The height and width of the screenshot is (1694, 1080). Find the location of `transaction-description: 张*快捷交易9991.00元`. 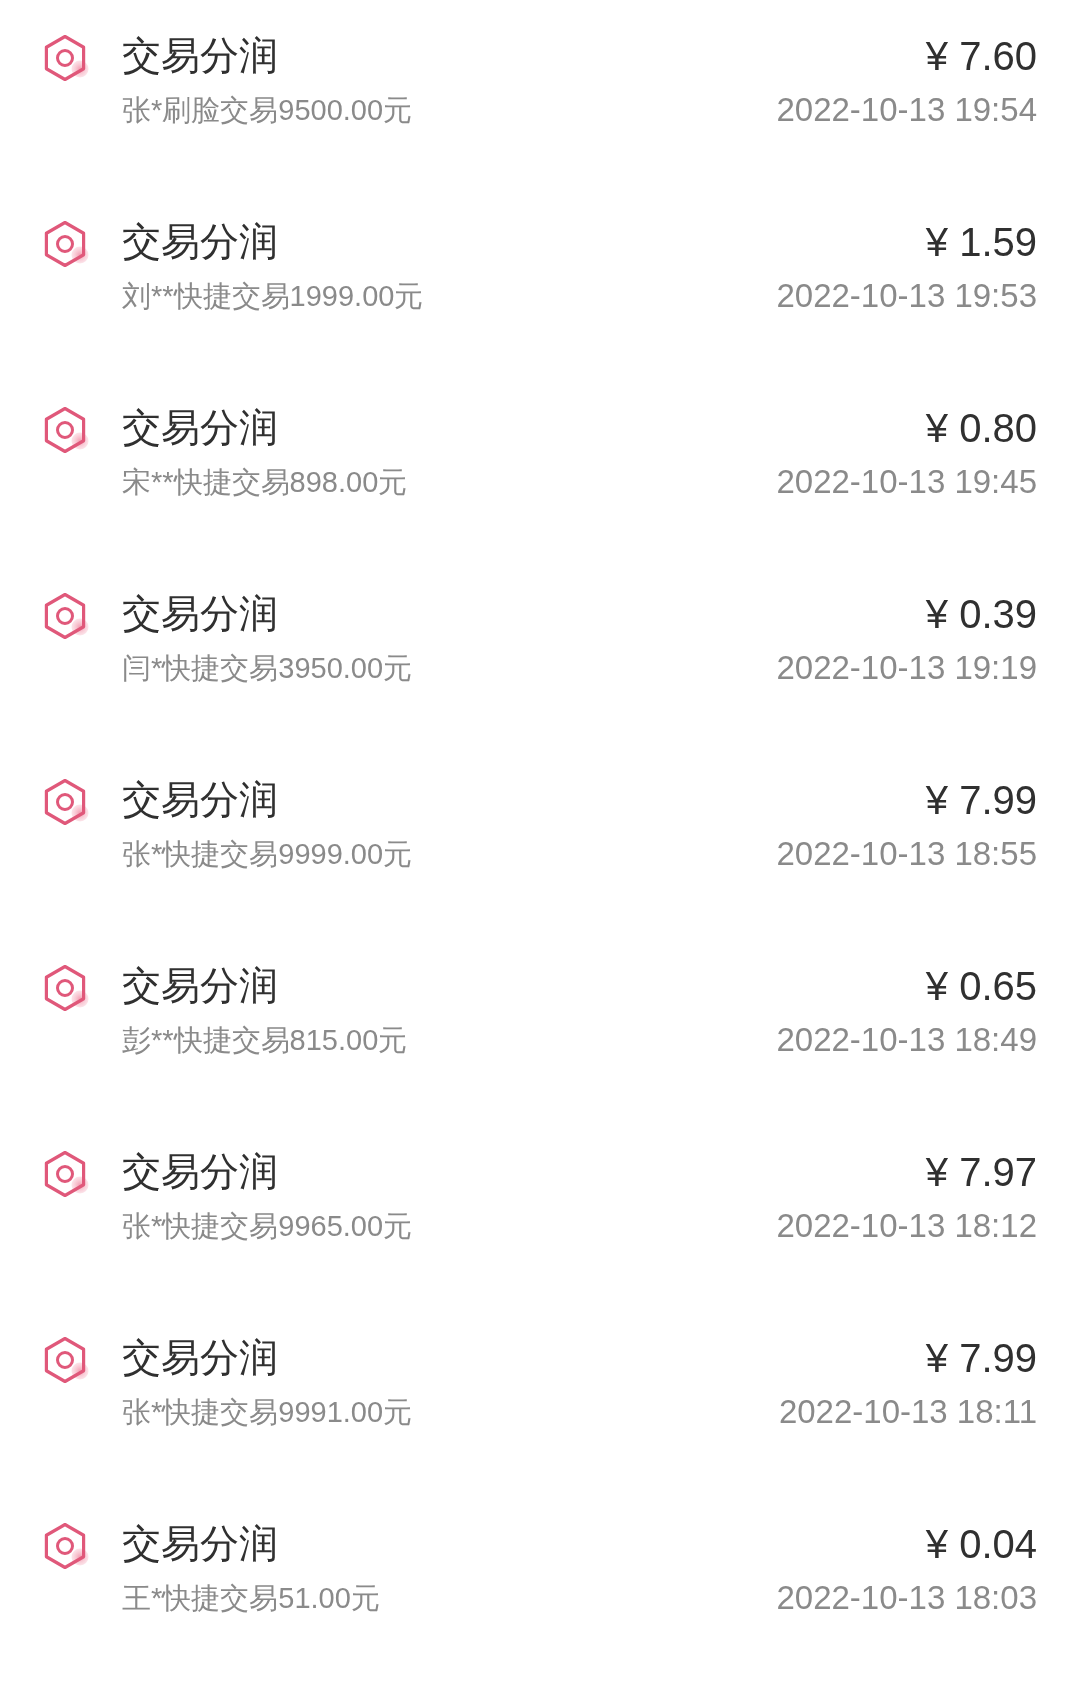

transaction-description: 张*快捷交易9991.00元 is located at coordinates (267, 1412).